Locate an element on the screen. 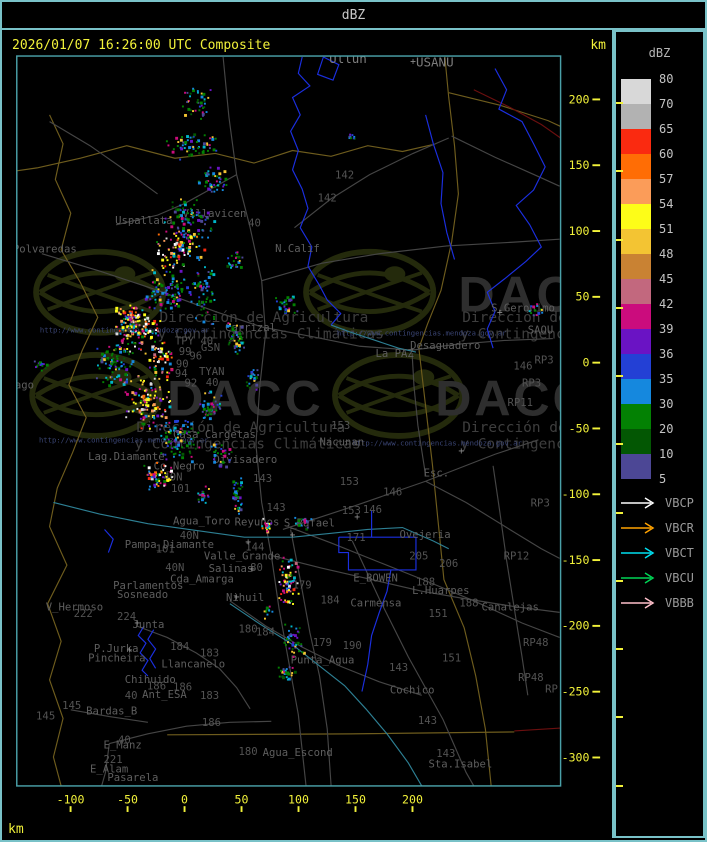  scale-value-label: 45 is located at coordinates (666, 279).